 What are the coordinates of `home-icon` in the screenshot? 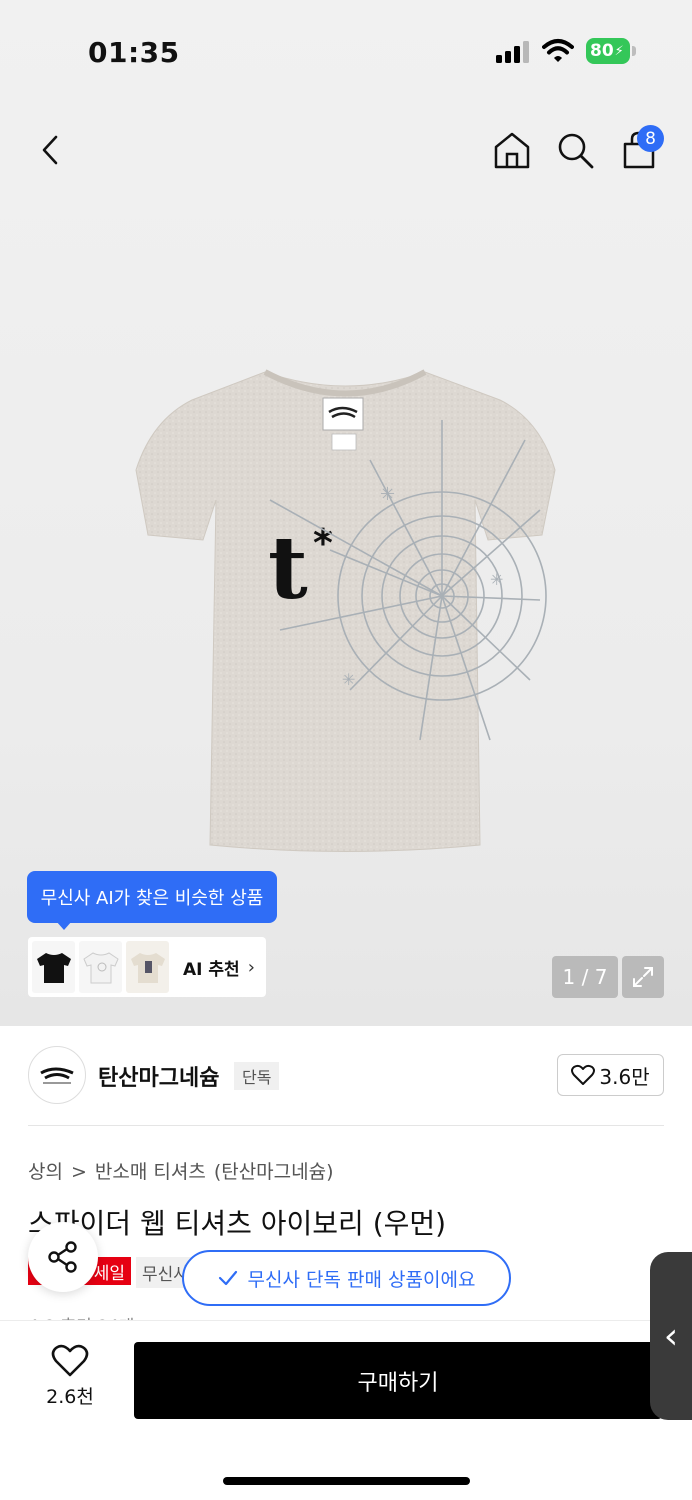 It's located at (512, 150).